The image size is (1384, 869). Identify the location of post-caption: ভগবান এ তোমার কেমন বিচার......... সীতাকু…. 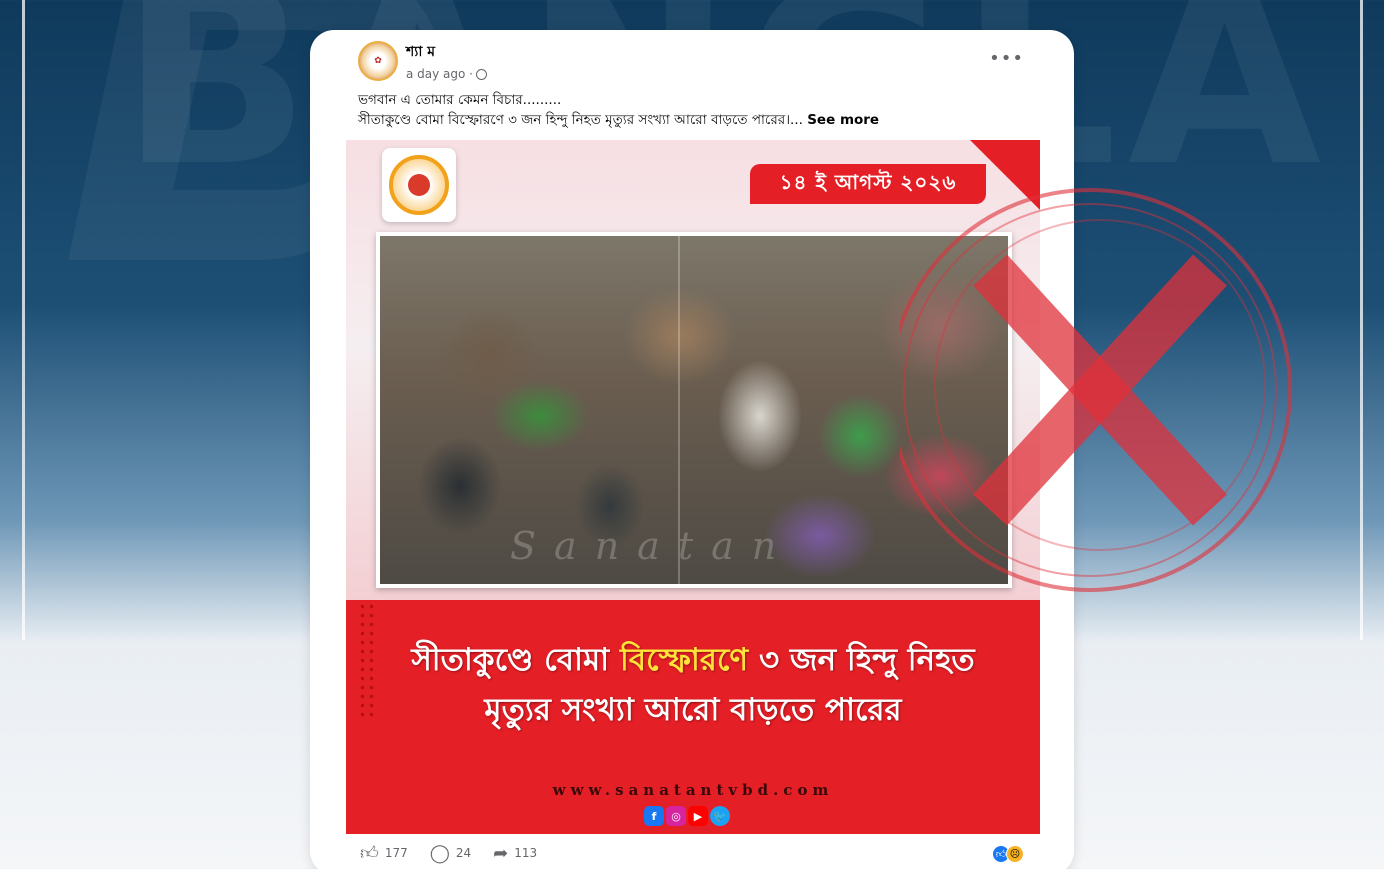
(678, 110).